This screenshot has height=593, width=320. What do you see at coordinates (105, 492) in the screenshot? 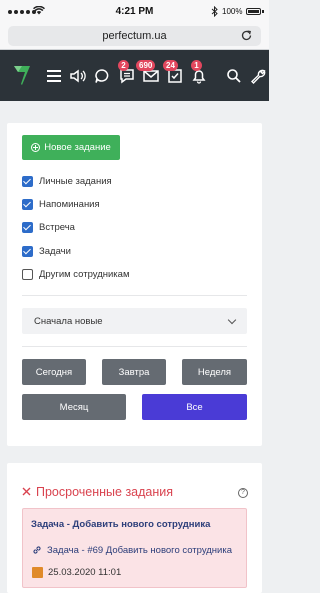
I see `overdue-title: Просроченные задания` at bounding box center [105, 492].